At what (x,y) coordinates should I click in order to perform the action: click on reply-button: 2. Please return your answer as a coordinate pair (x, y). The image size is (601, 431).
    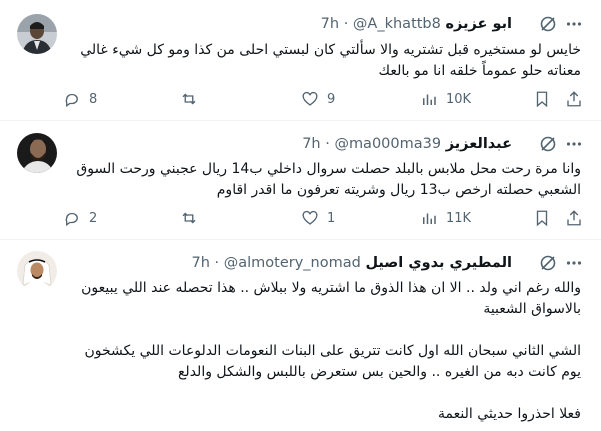
    Looking at the image, I should click on (80, 218).